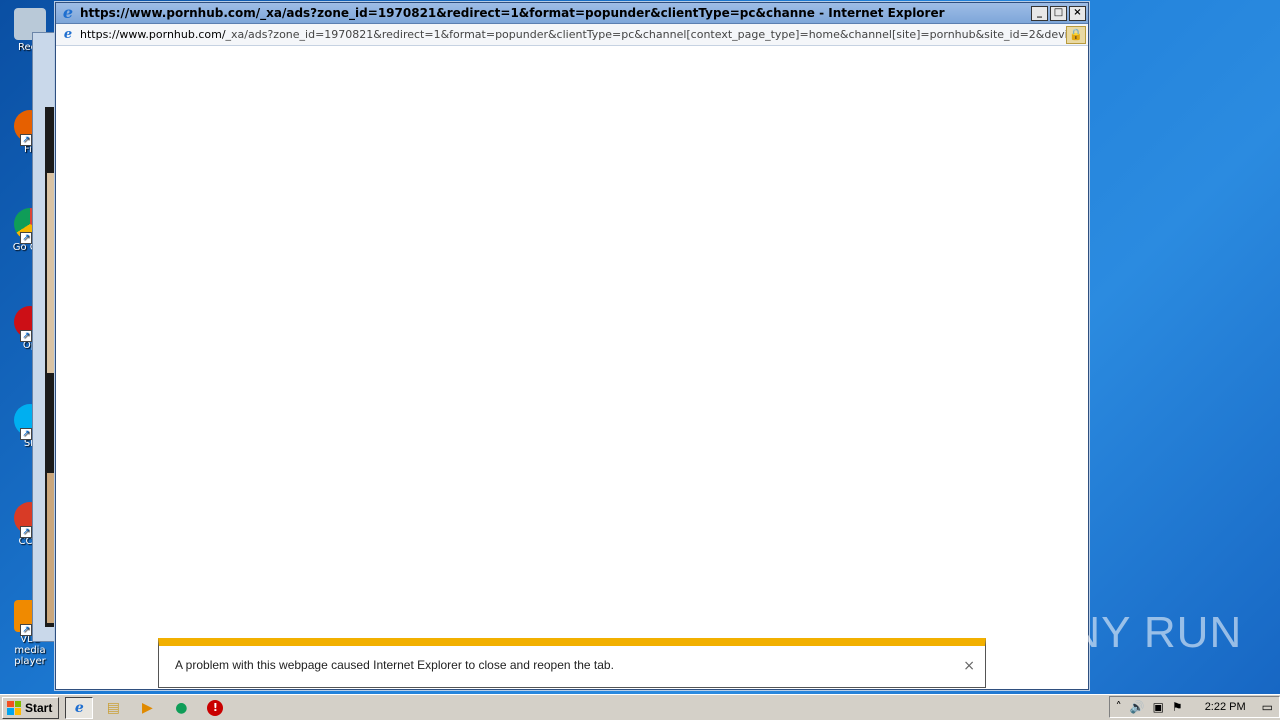 Image resolution: width=1280 pixels, height=720 pixels. I want to click on clock: 2:22 PM, so click(1225, 707).